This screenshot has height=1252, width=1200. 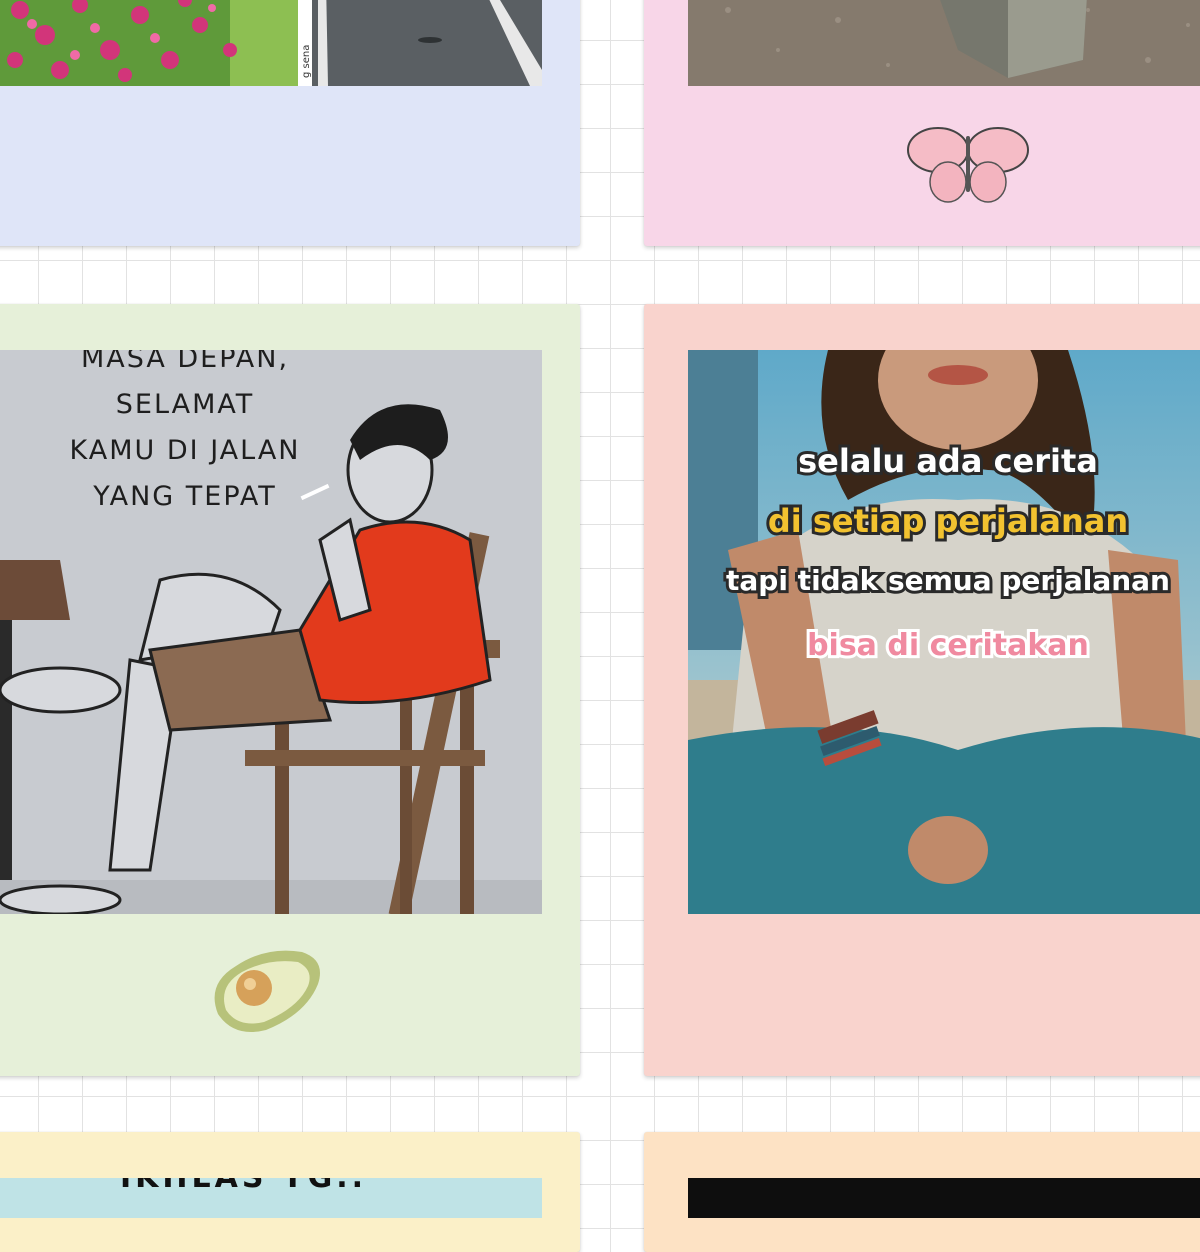 What do you see at coordinates (948, 645) in the screenshot?
I see `quote-line-4: bisa di ceritakan` at bounding box center [948, 645].